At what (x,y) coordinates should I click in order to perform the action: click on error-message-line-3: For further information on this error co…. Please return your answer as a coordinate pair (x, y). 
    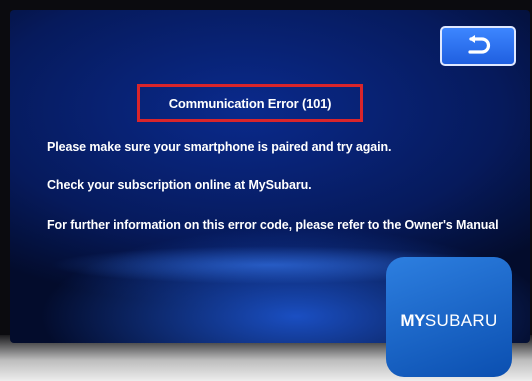
    Looking at the image, I should click on (273, 225).